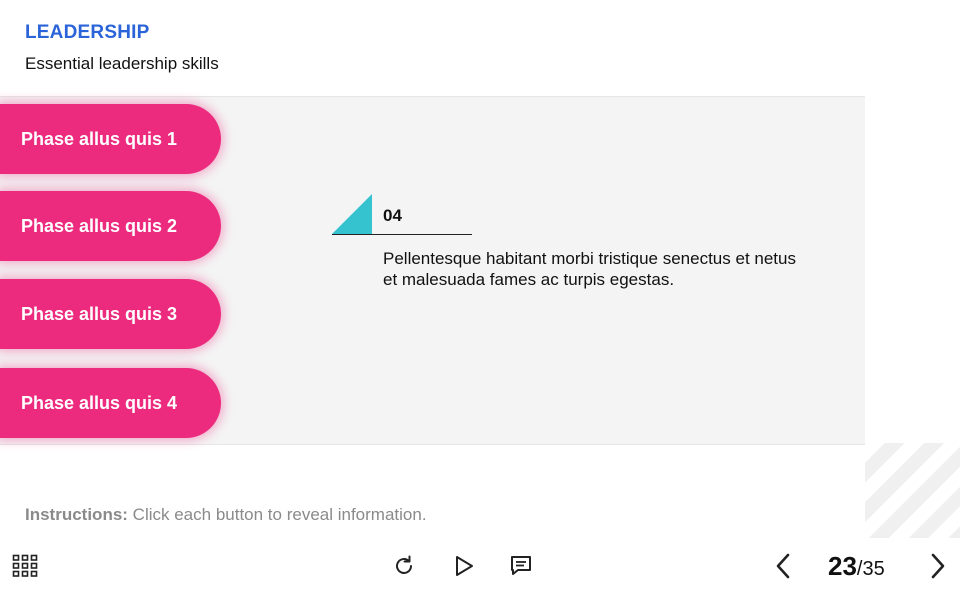  I want to click on info-number: 04, so click(392, 215).